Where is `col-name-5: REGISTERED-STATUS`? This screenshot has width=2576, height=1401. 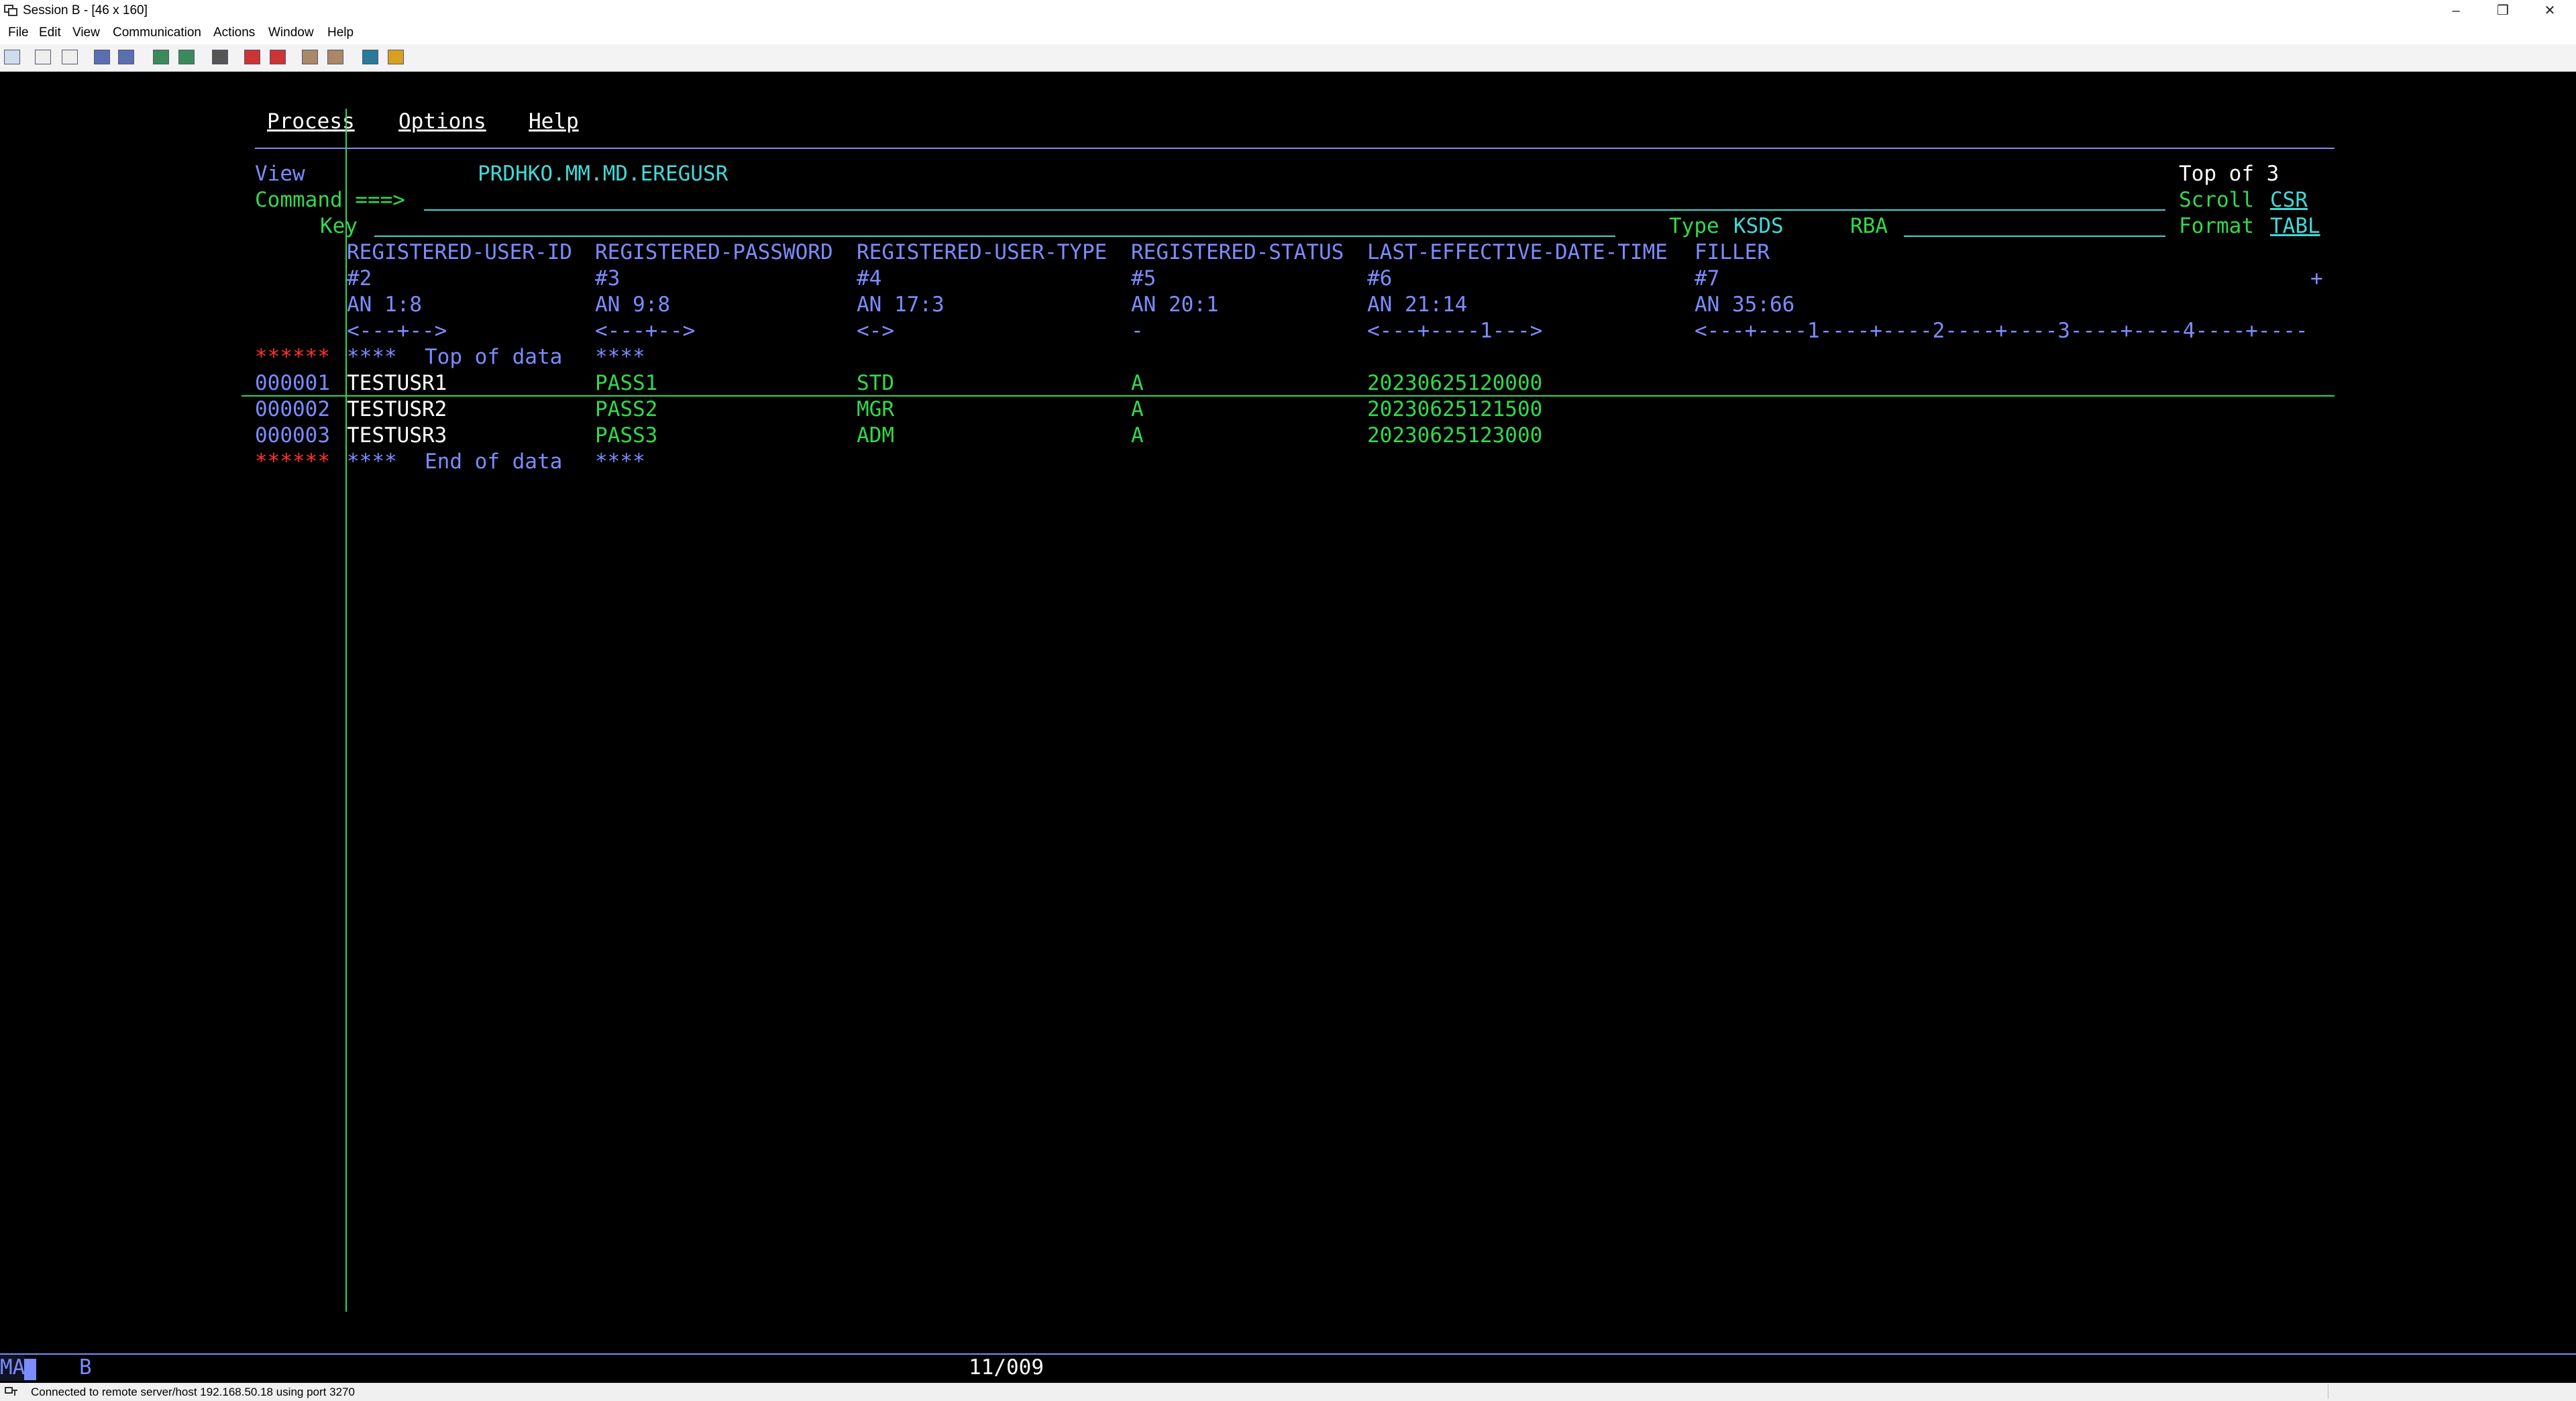 col-name-5: REGISTERED-STATUS is located at coordinates (1237, 252).